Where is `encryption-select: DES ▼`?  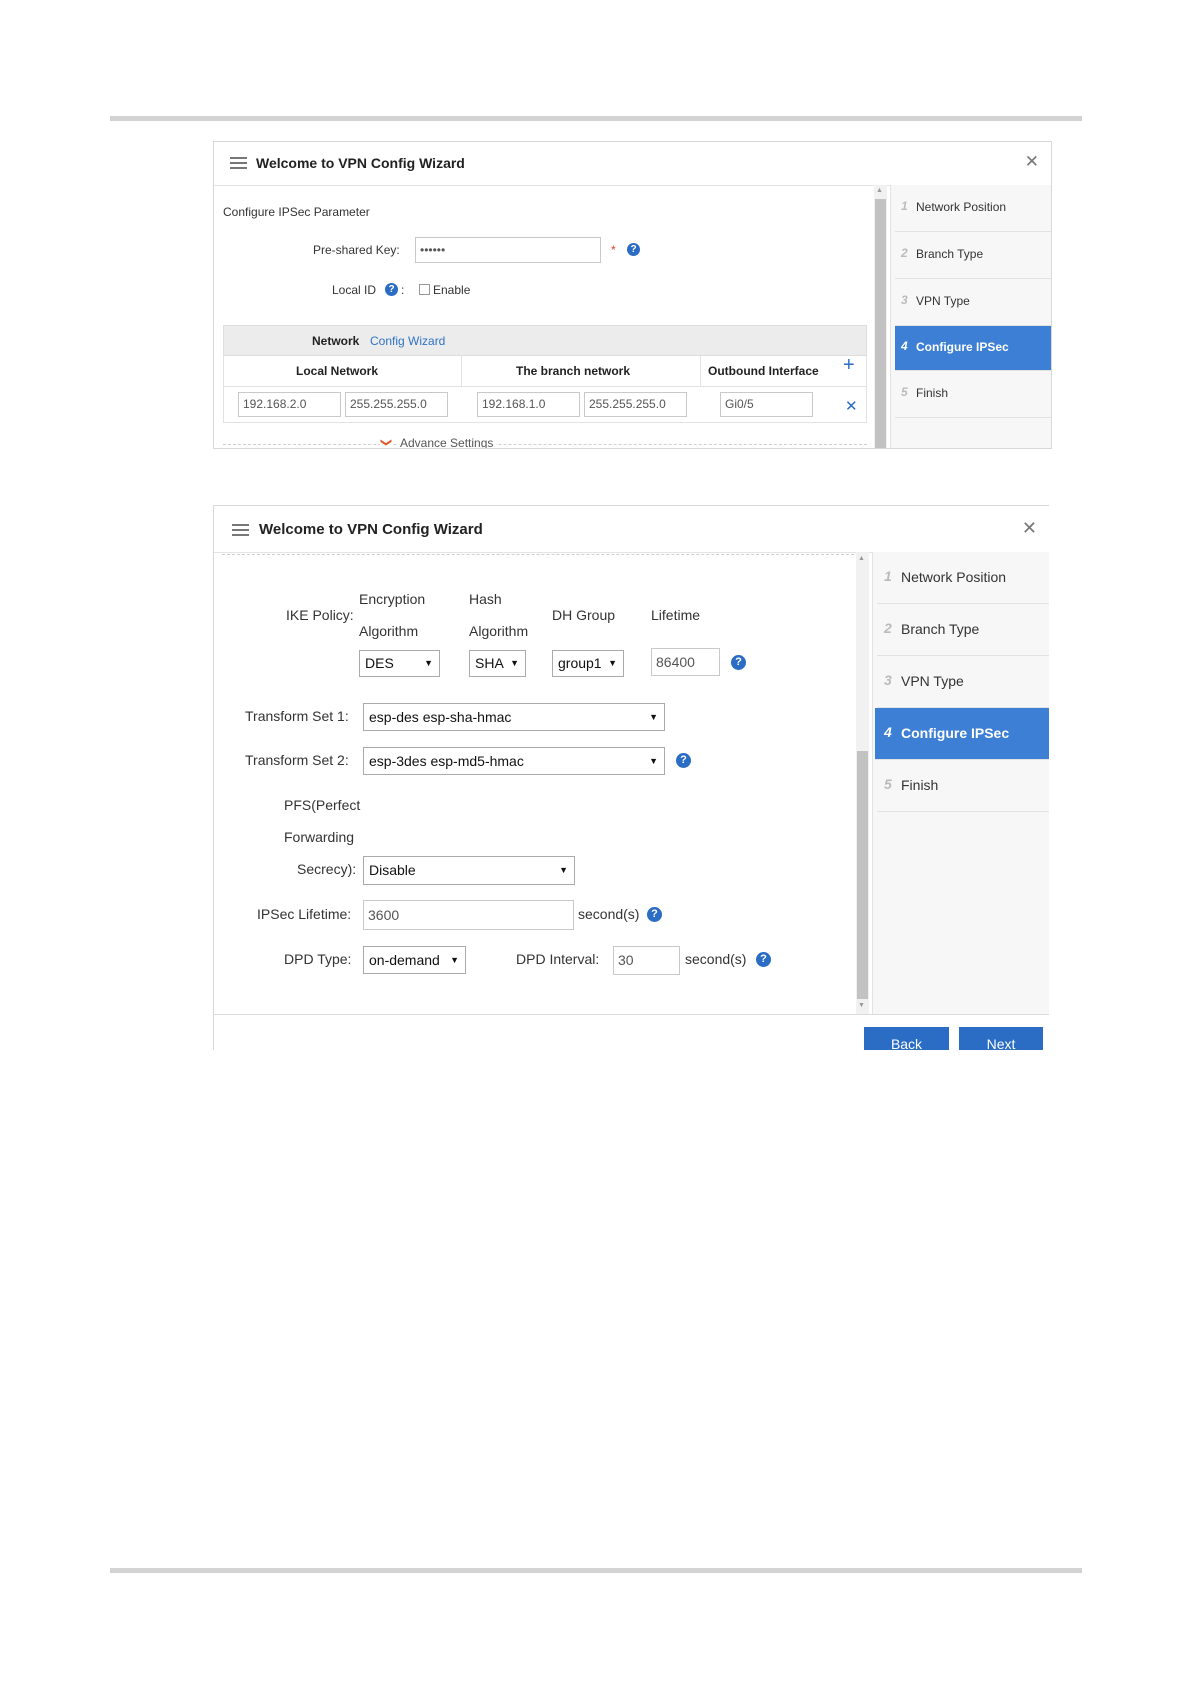
encryption-select: DES ▼ is located at coordinates (399, 663).